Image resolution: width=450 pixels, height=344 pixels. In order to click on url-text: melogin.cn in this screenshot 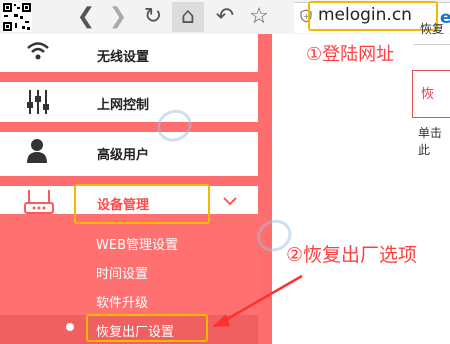, I will do `click(365, 15)`.